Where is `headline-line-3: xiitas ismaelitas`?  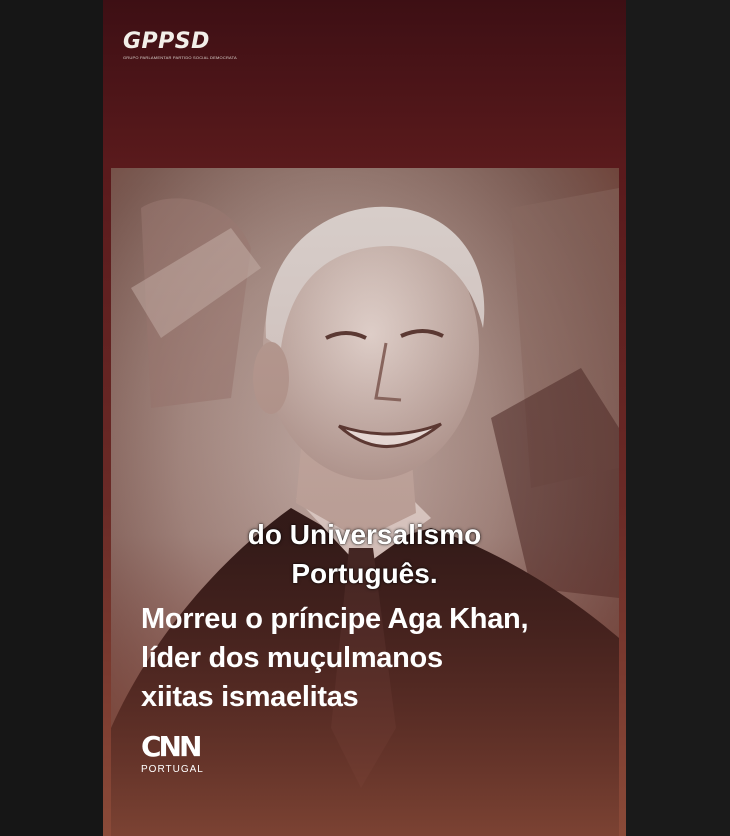 headline-line-3: xiitas ismaelitas is located at coordinates (250, 697).